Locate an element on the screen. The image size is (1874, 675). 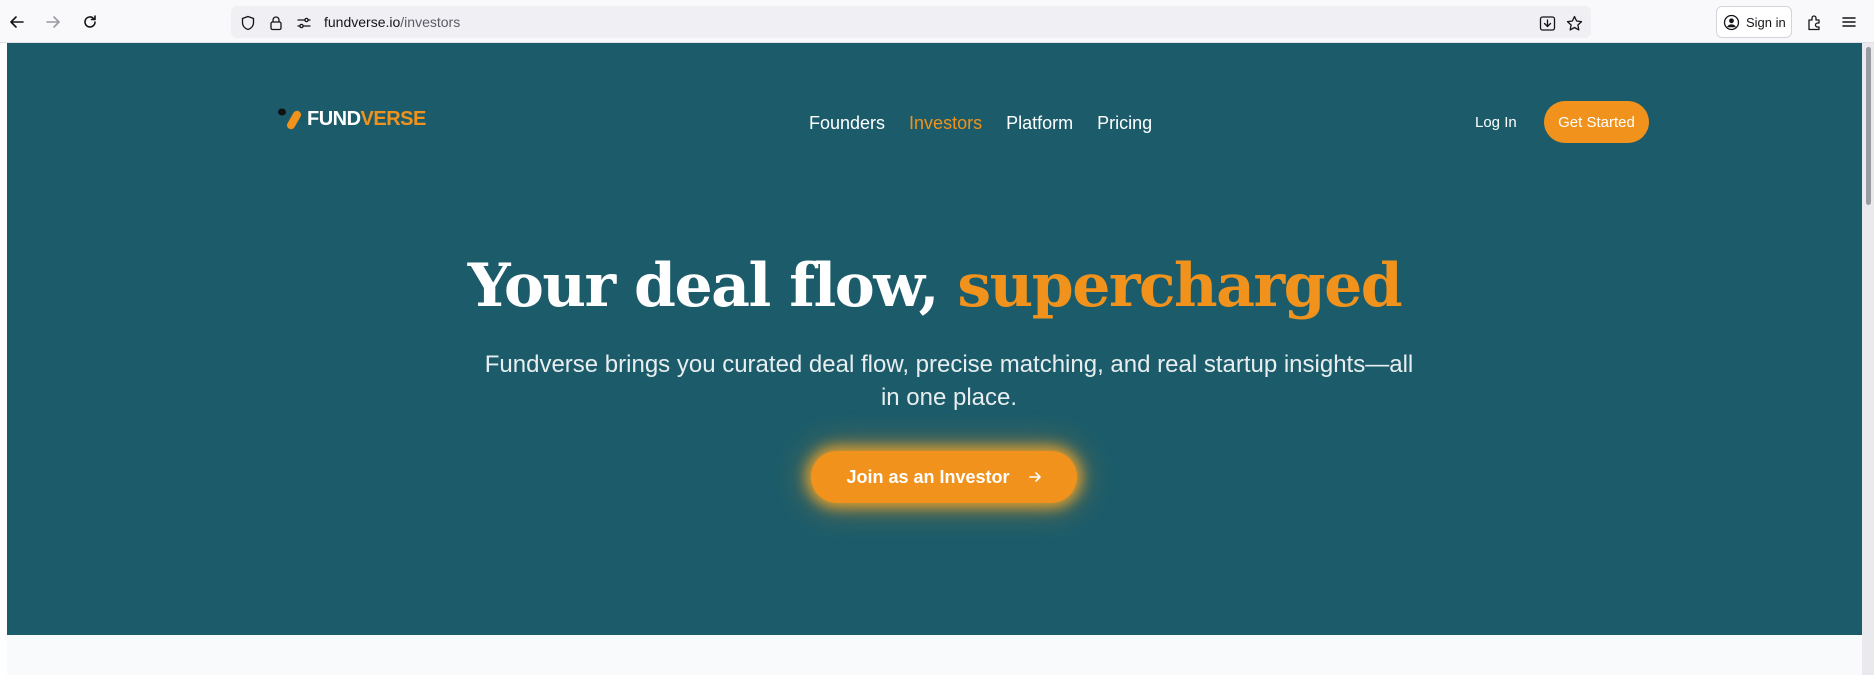
reload-icon is located at coordinates (90, 21).